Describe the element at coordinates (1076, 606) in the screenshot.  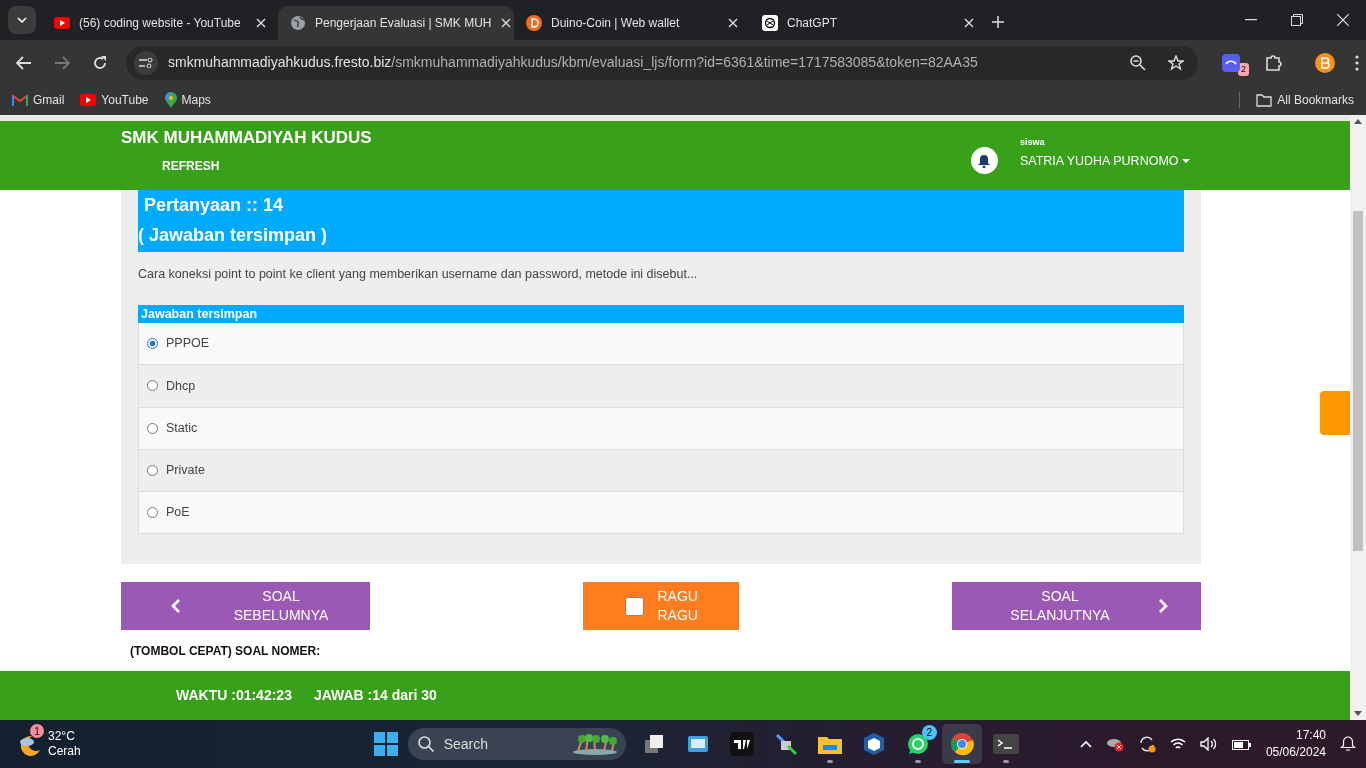
I see `next-question-button: SOAL SELANJUTNYA` at that location.